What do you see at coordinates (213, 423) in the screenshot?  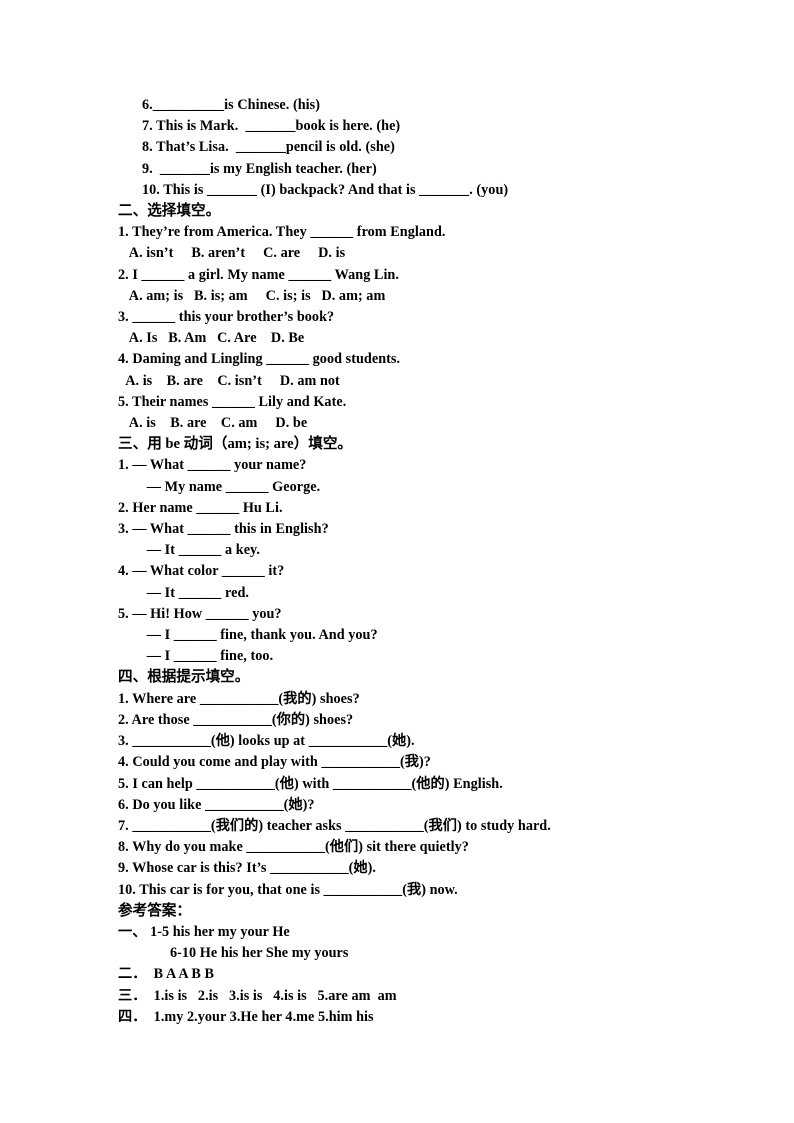 I see `section-two-item-options: A. is B. are C. am D. be` at bounding box center [213, 423].